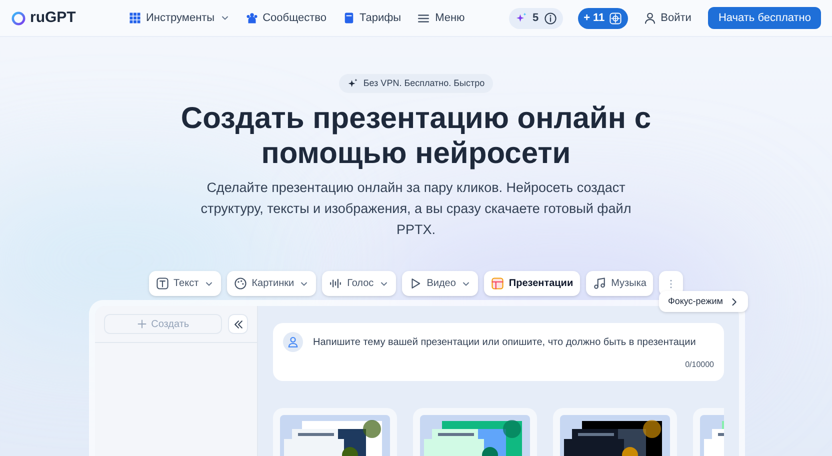 This screenshot has width=832, height=456. I want to click on slides-icon, so click(497, 283).